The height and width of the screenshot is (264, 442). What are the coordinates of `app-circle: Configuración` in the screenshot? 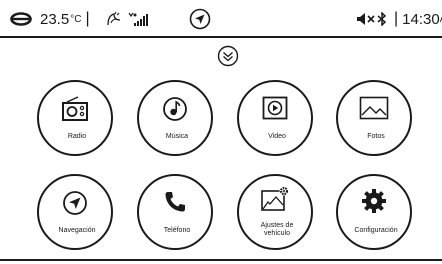 It's located at (374, 212).